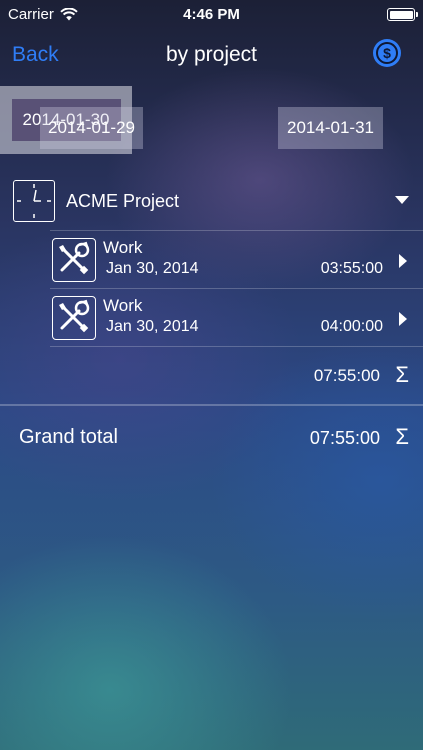 The image size is (423, 750). What do you see at coordinates (211, 405) in the screenshot?
I see `section-divider` at bounding box center [211, 405].